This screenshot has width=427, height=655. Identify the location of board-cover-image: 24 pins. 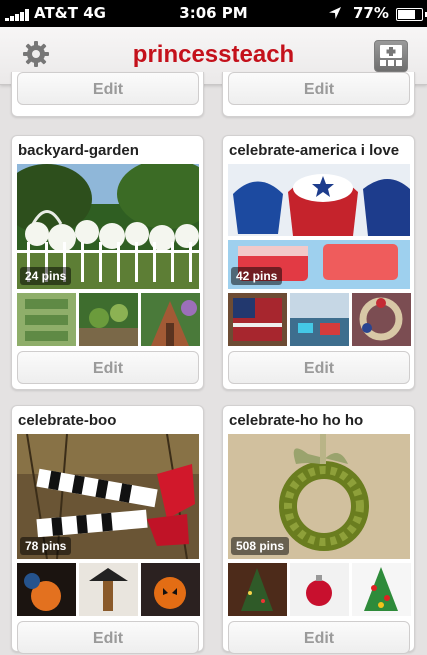
(108, 226).